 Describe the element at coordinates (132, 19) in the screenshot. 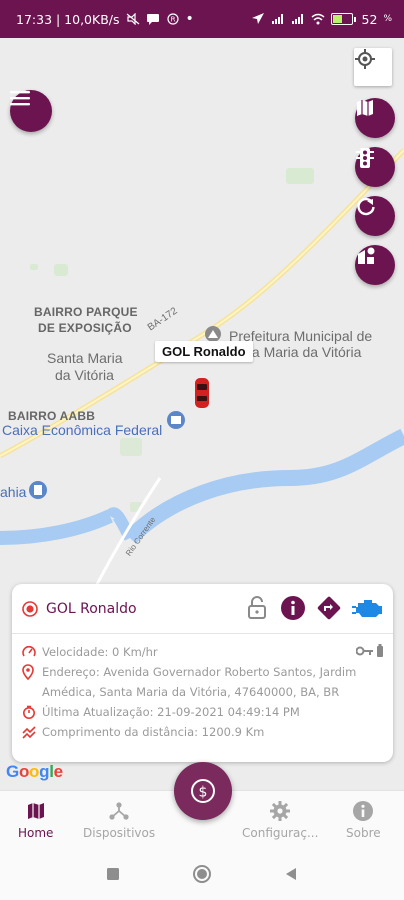

I see `mute-icon` at that location.